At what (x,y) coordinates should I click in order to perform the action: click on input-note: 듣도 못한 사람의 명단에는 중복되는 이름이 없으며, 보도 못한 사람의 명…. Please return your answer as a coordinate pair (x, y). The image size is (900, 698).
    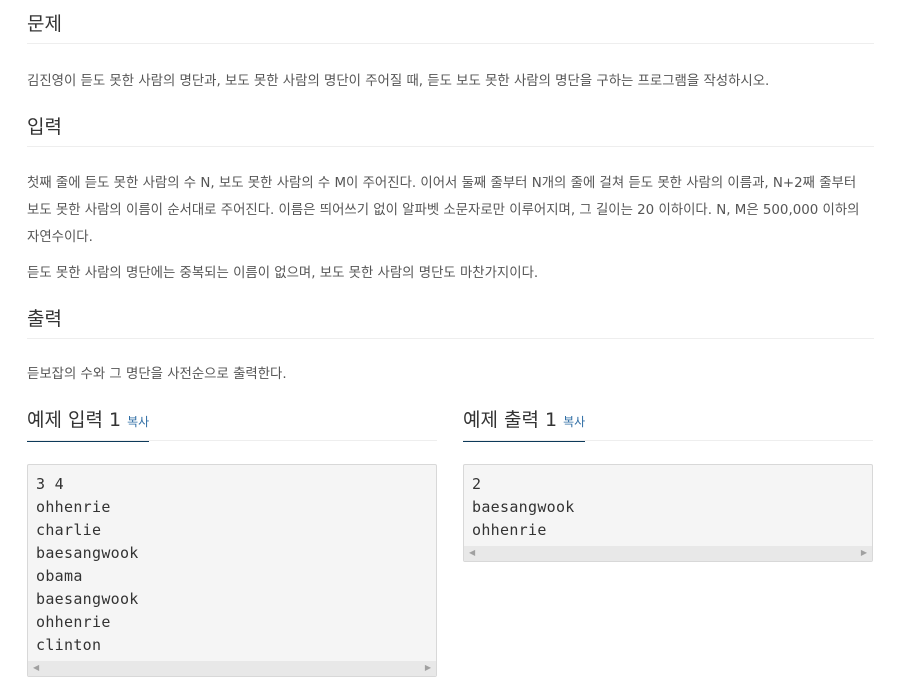
    Looking at the image, I should click on (283, 273).